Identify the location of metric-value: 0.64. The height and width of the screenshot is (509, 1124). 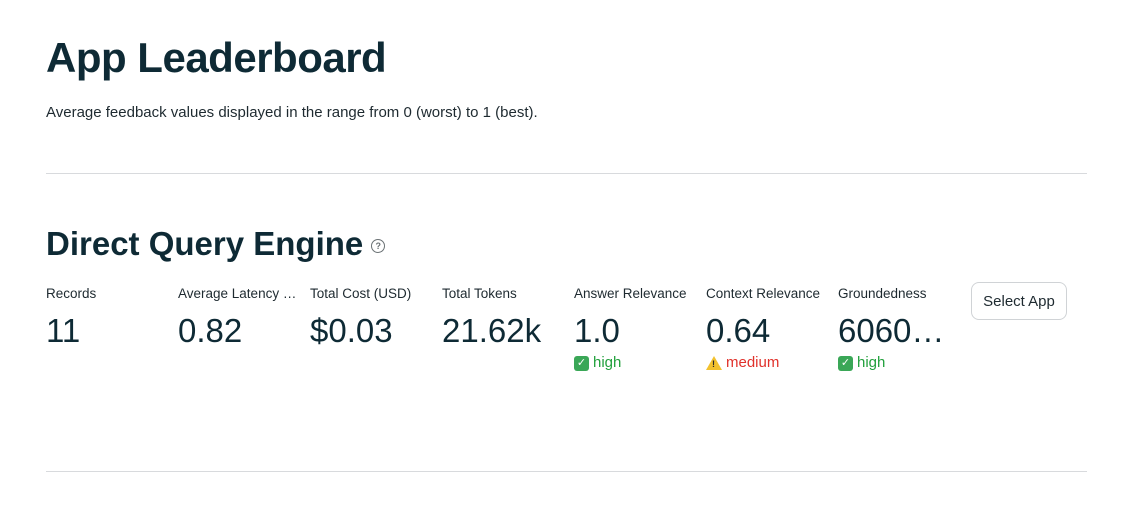
(738, 330).